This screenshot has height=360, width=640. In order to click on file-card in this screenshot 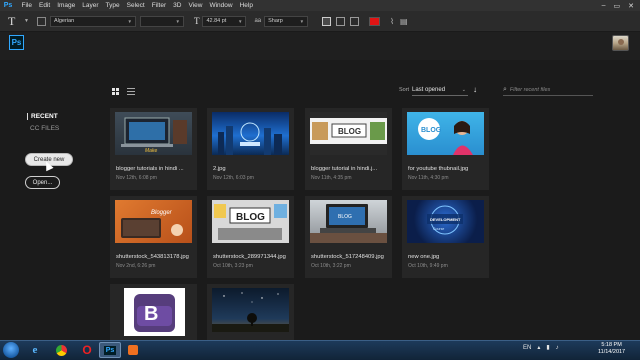, I will do `click(250, 312)`.